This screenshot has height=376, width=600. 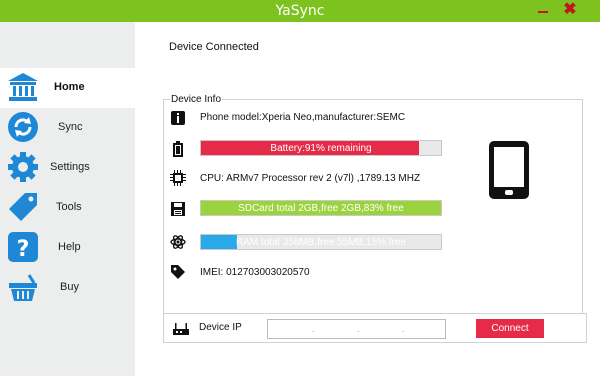 What do you see at coordinates (255, 272) in the screenshot?
I see `imei: IMEI: 012703003020570` at bounding box center [255, 272].